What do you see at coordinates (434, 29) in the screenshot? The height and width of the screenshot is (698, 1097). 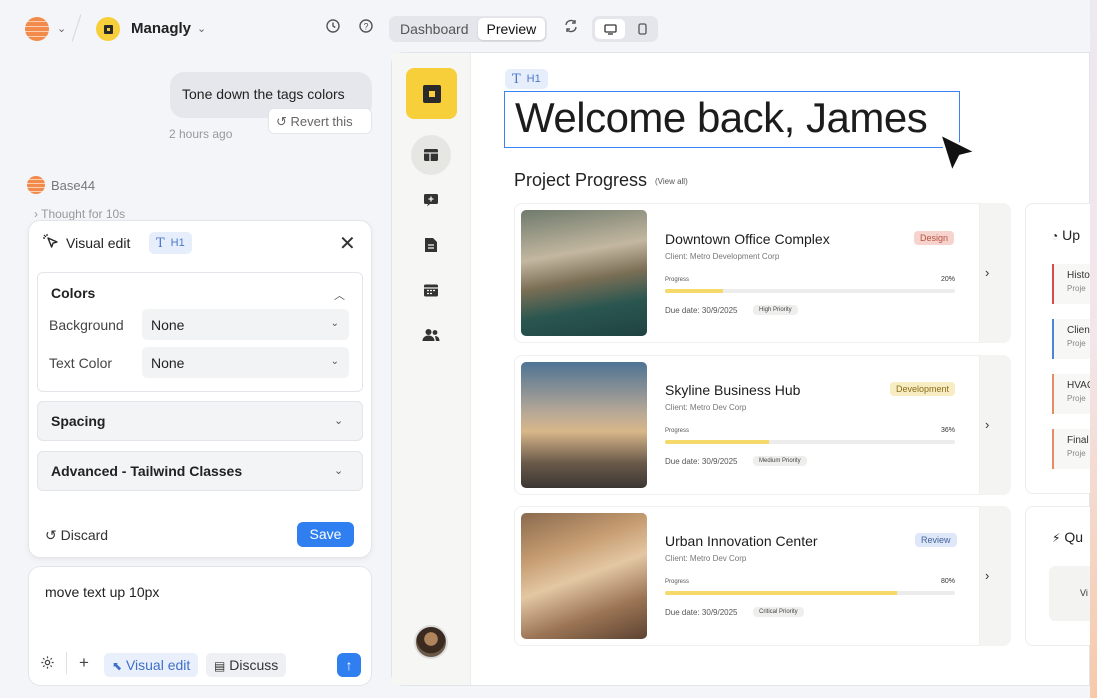 I see `tab-dashboard: Dashboard` at bounding box center [434, 29].